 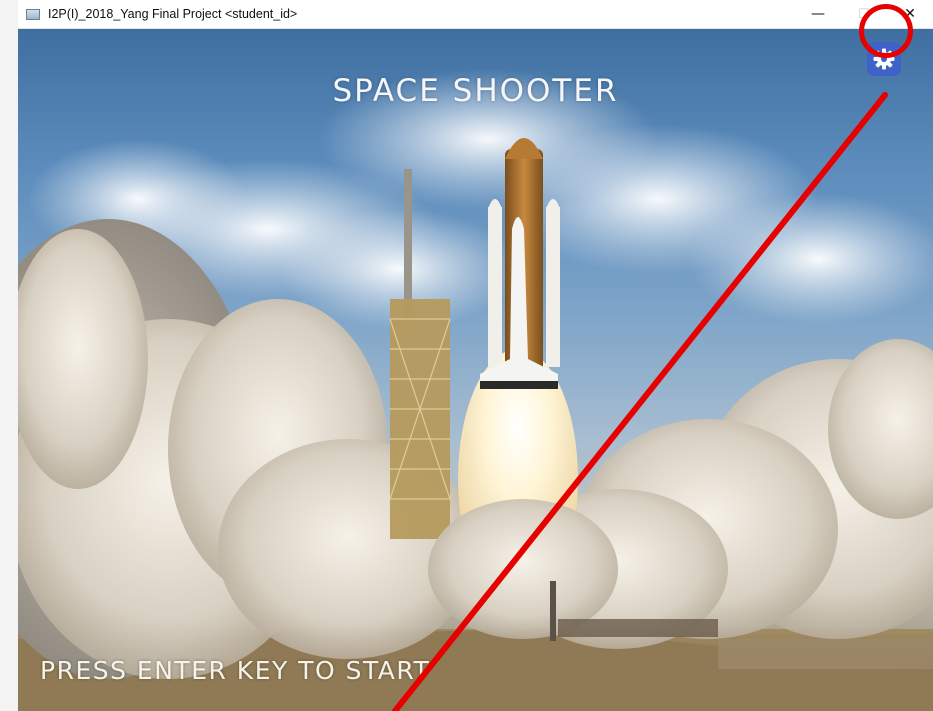 I want to click on press-enter-prompt: PRESS ENTER KEY TO START, so click(x=235, y=670).